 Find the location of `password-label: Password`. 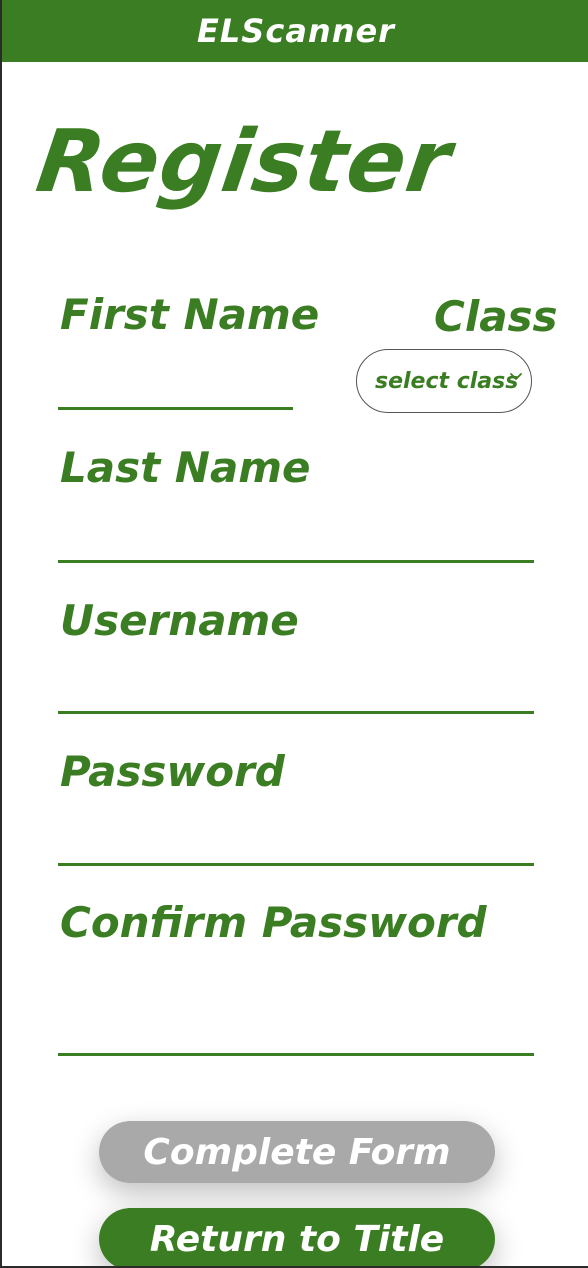

password-label: Password is located at coordinates (172, 771).